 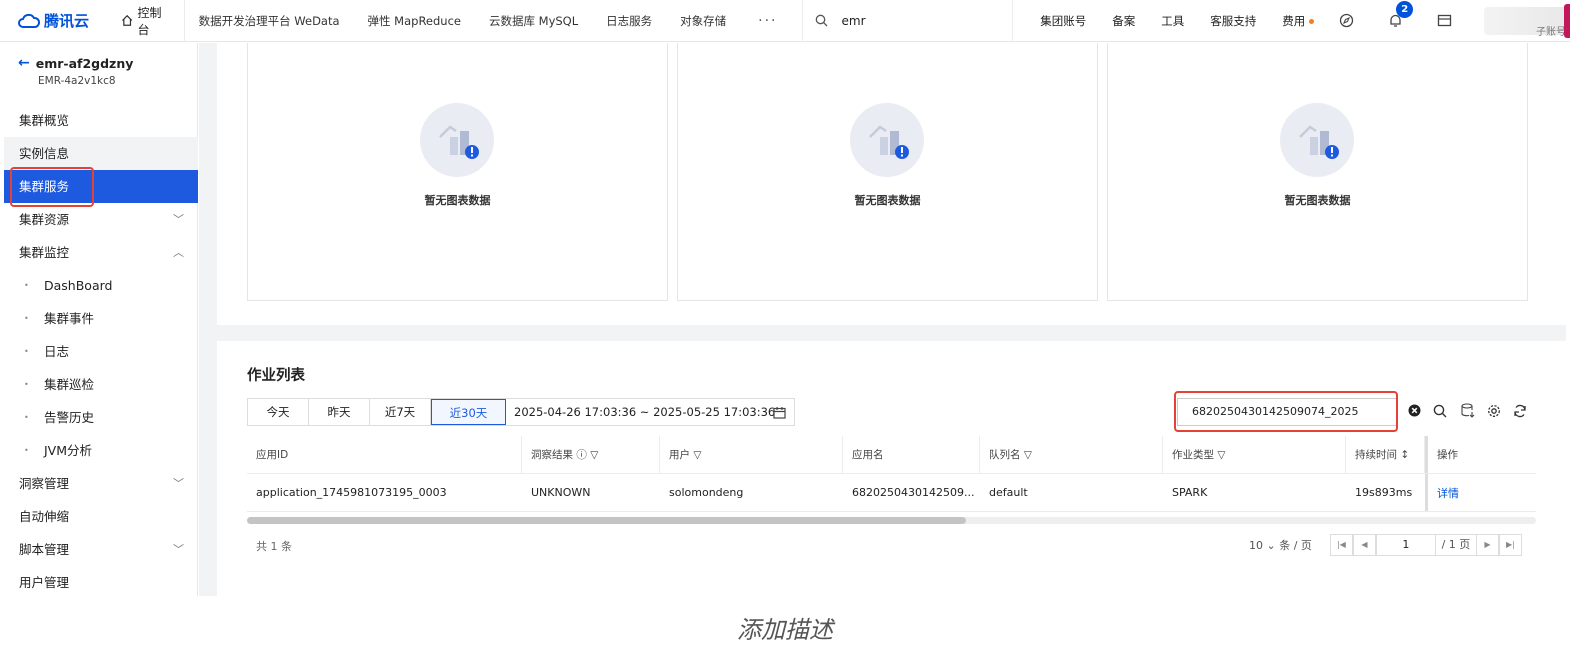 I want to click on page-input: 1, so click(x=1405, y=545).